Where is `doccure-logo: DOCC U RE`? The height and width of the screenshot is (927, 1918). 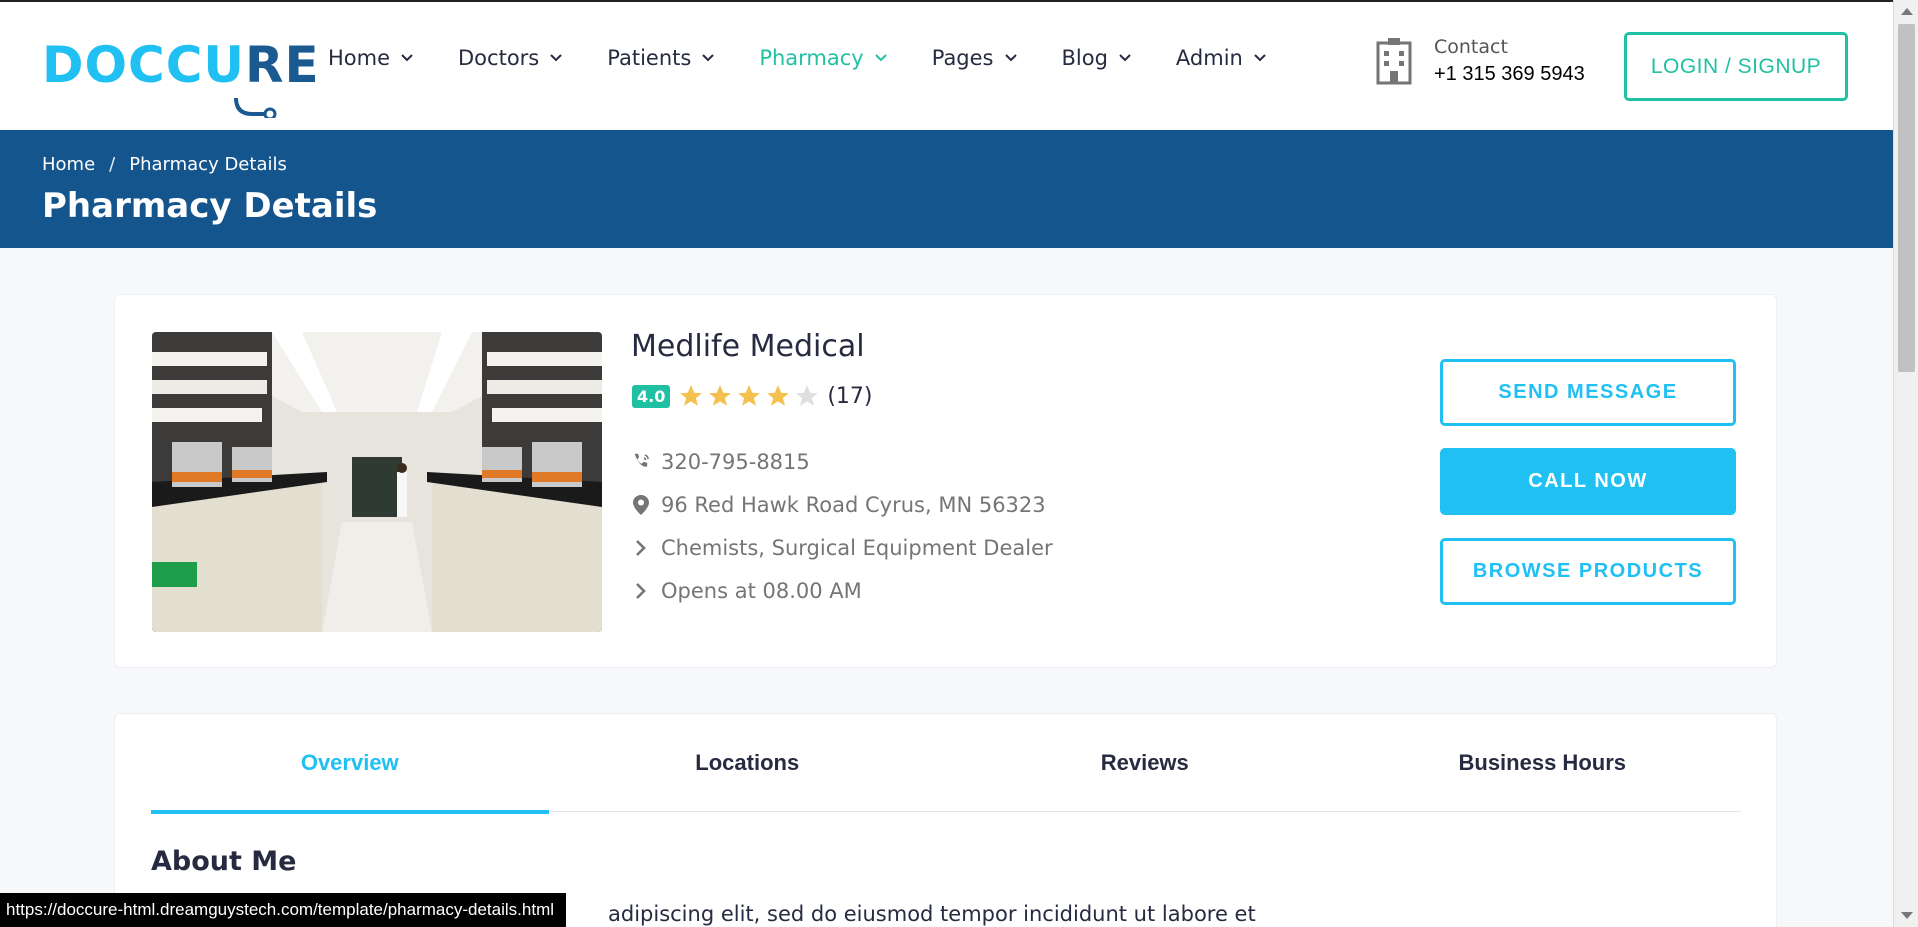 doccure-logo: DOCC U RE is located at coordinates (181, 76).